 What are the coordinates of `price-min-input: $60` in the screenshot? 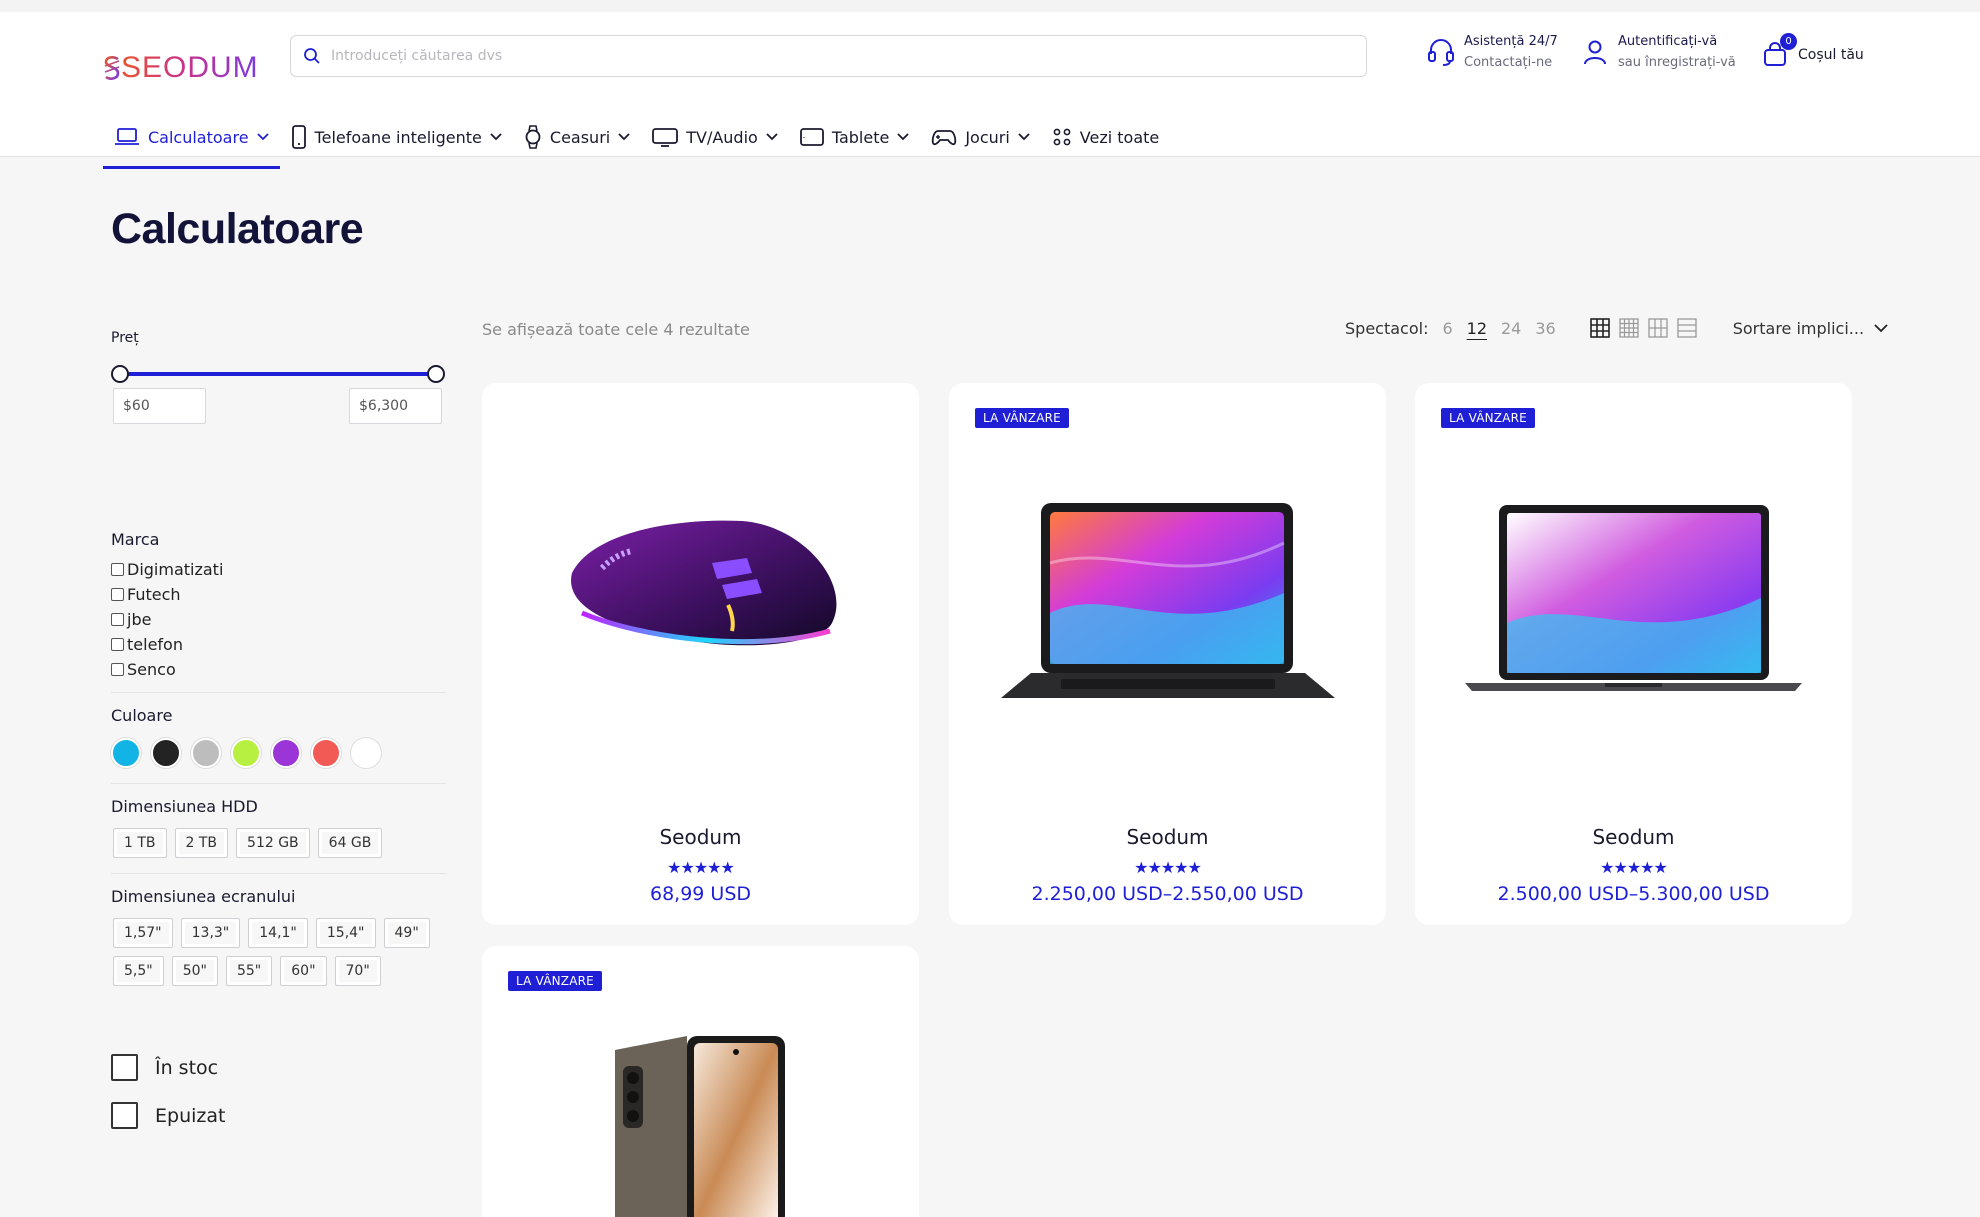 It's located at (159, 406).